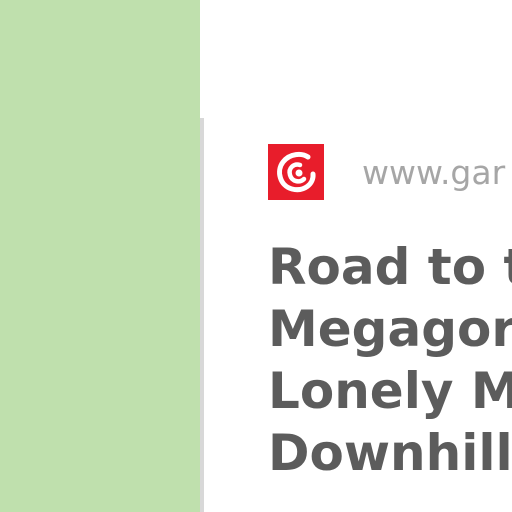  Describe the element at coordinates (390, 329) in the screenshot. I see `title-line: Megagor` at that location.